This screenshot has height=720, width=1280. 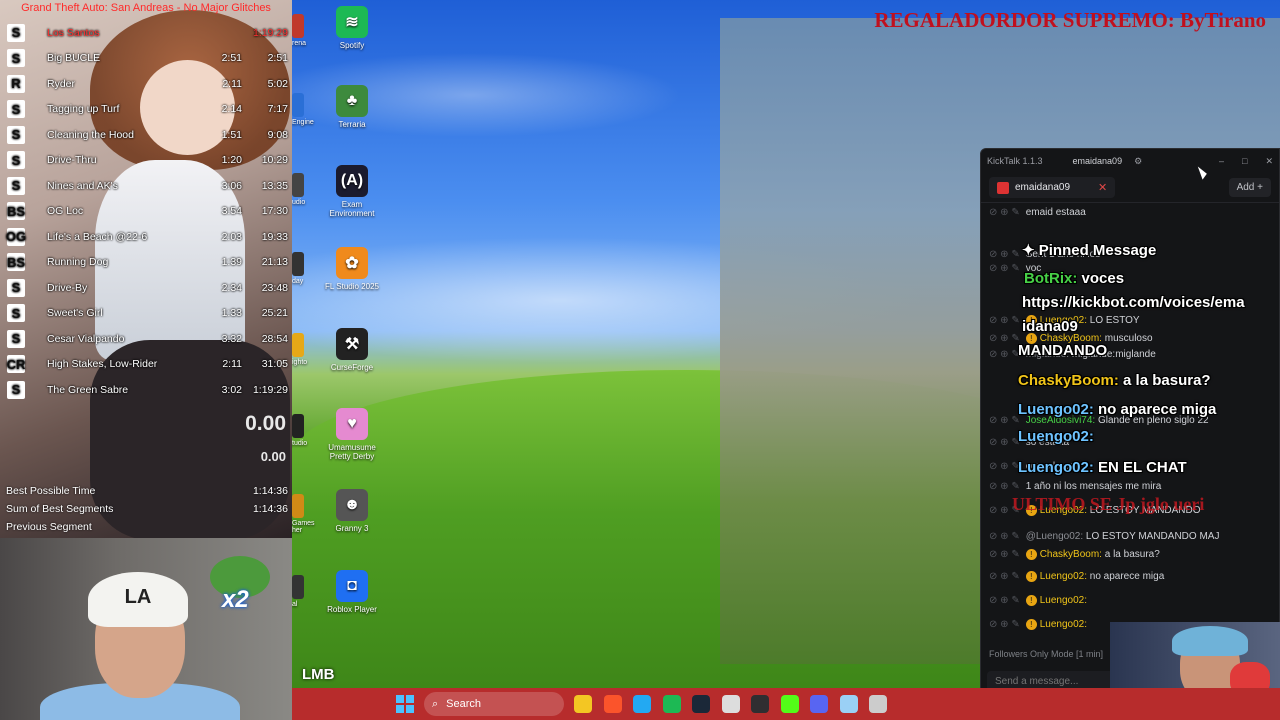 What do you see at coordinates (1134, 554) in the screenshot?
I see `chat-message: ⊘ ⊕ ✎! ChaskyBoom: a la basura?` at bounding box center [1134, 554].